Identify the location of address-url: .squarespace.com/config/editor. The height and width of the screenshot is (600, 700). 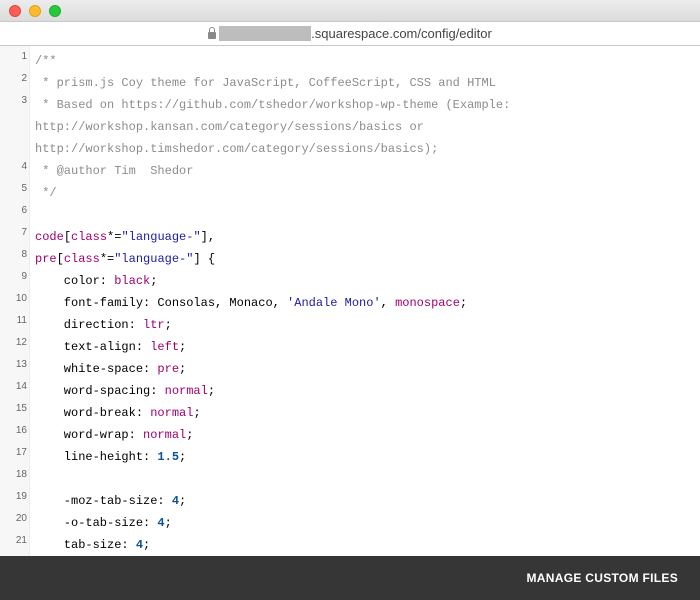
(350, 33).